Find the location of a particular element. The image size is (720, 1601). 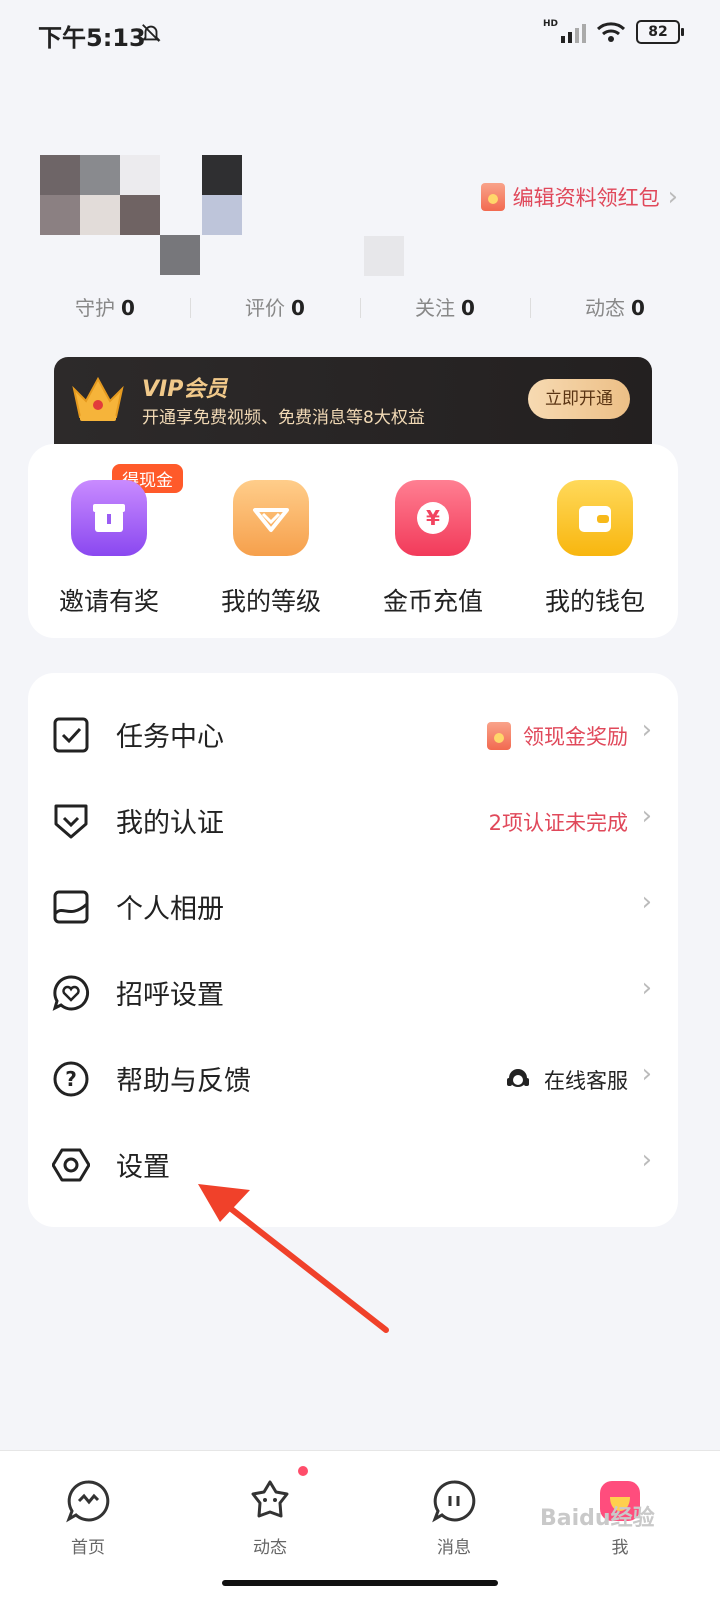

my-level-item: 我的等级 is located at coordinates (271, 549).